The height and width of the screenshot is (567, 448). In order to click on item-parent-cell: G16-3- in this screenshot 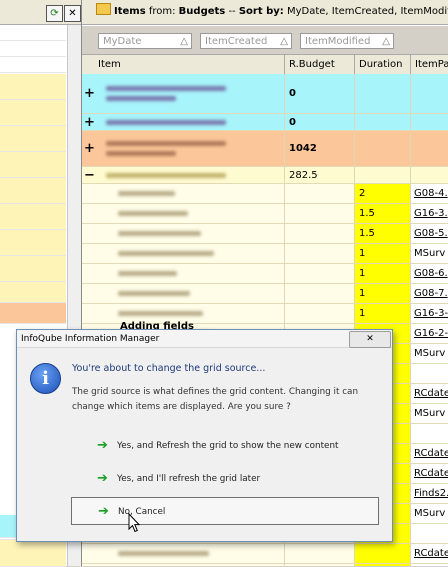, I will do `click(429, 313)`.